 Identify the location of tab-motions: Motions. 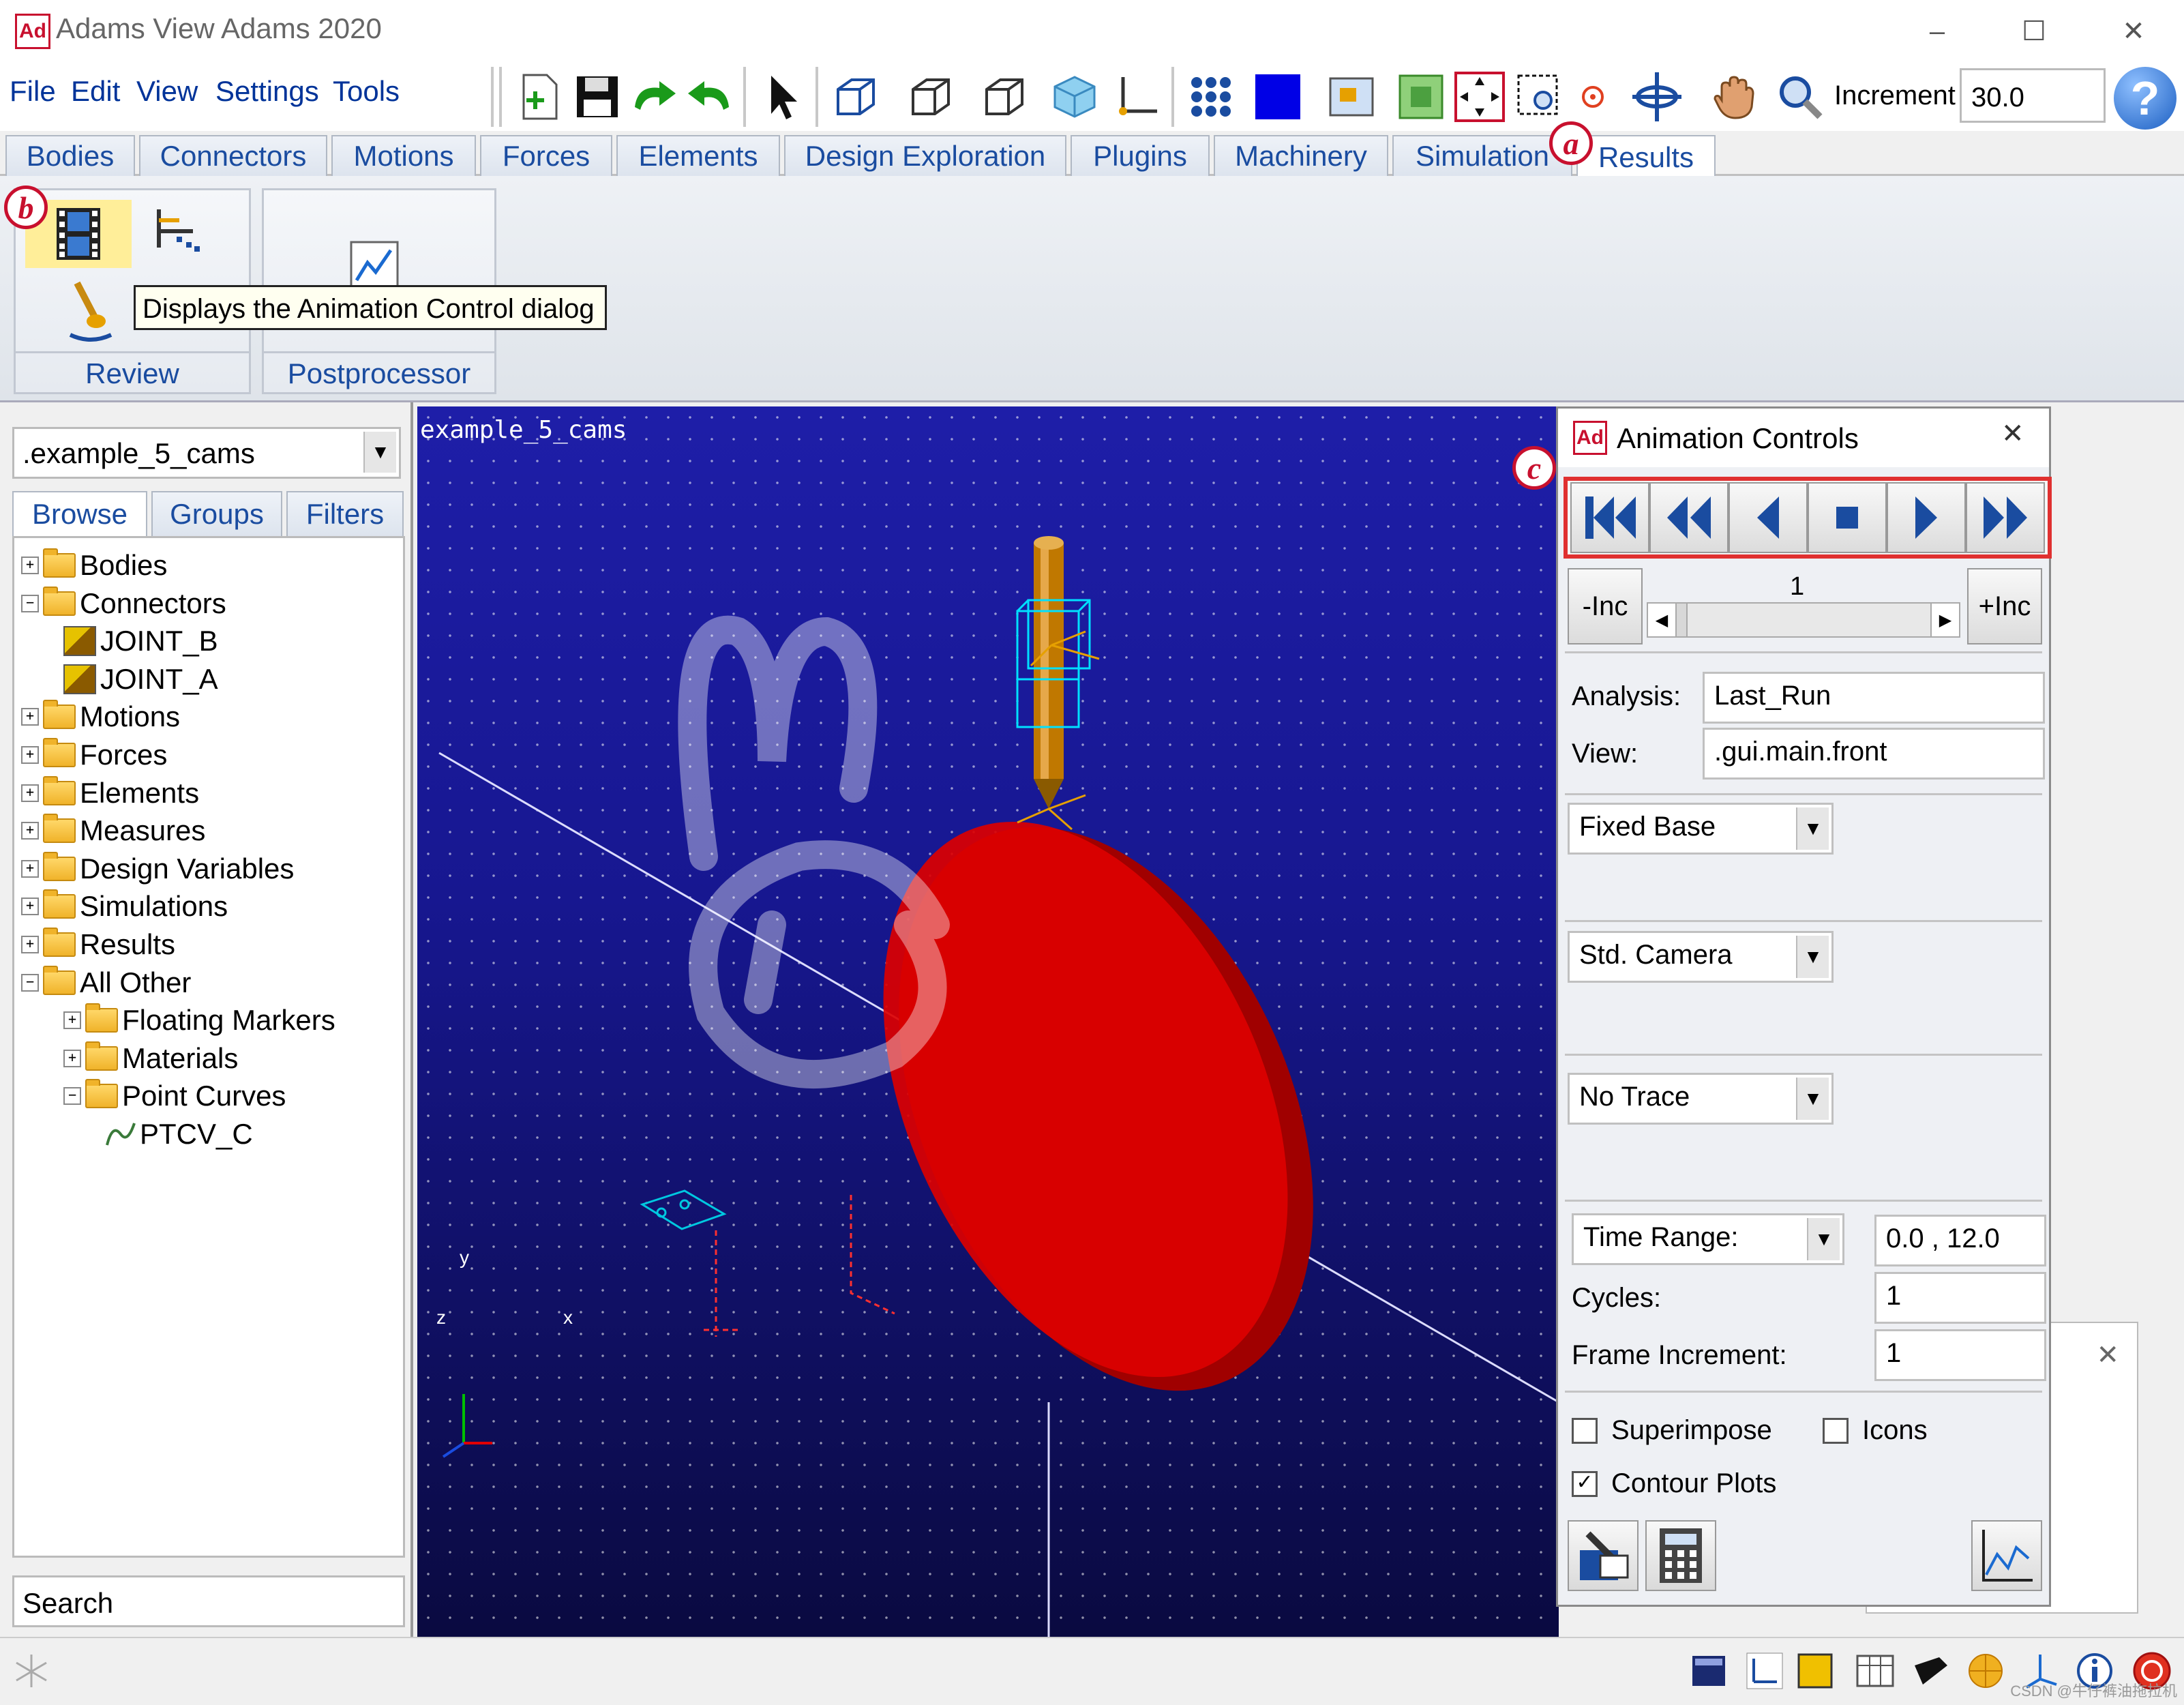
(403, 155).